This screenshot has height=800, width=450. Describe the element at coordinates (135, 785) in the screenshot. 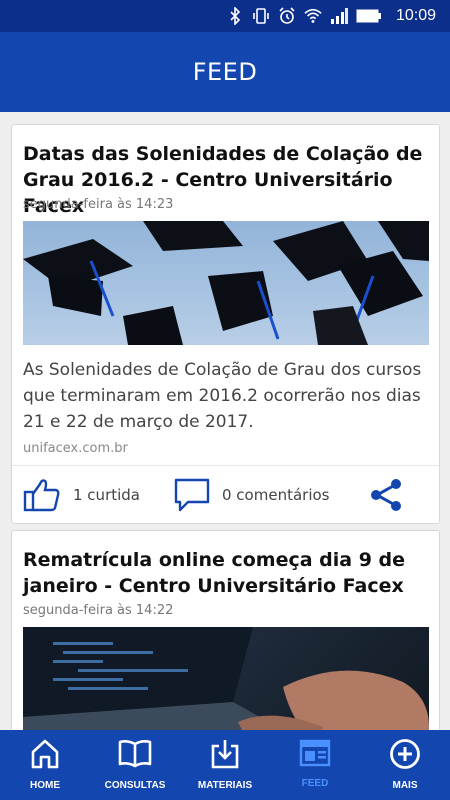

I see `nav-consultas-label: CONSULTAS` at that location.